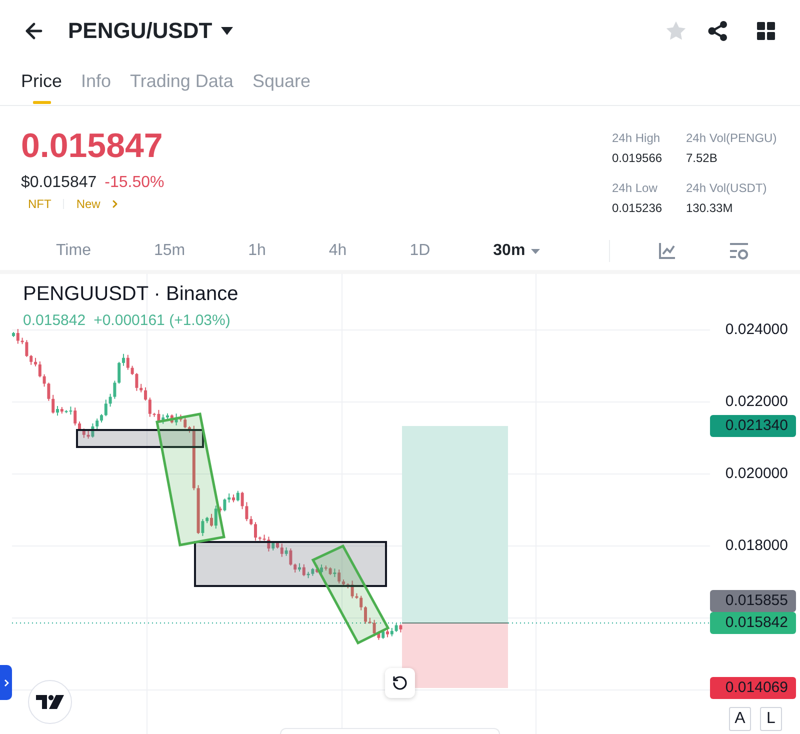  Describe the element at coordinates (92, 146) in the screenshot. I see `last-price: 0.015847` at that location.